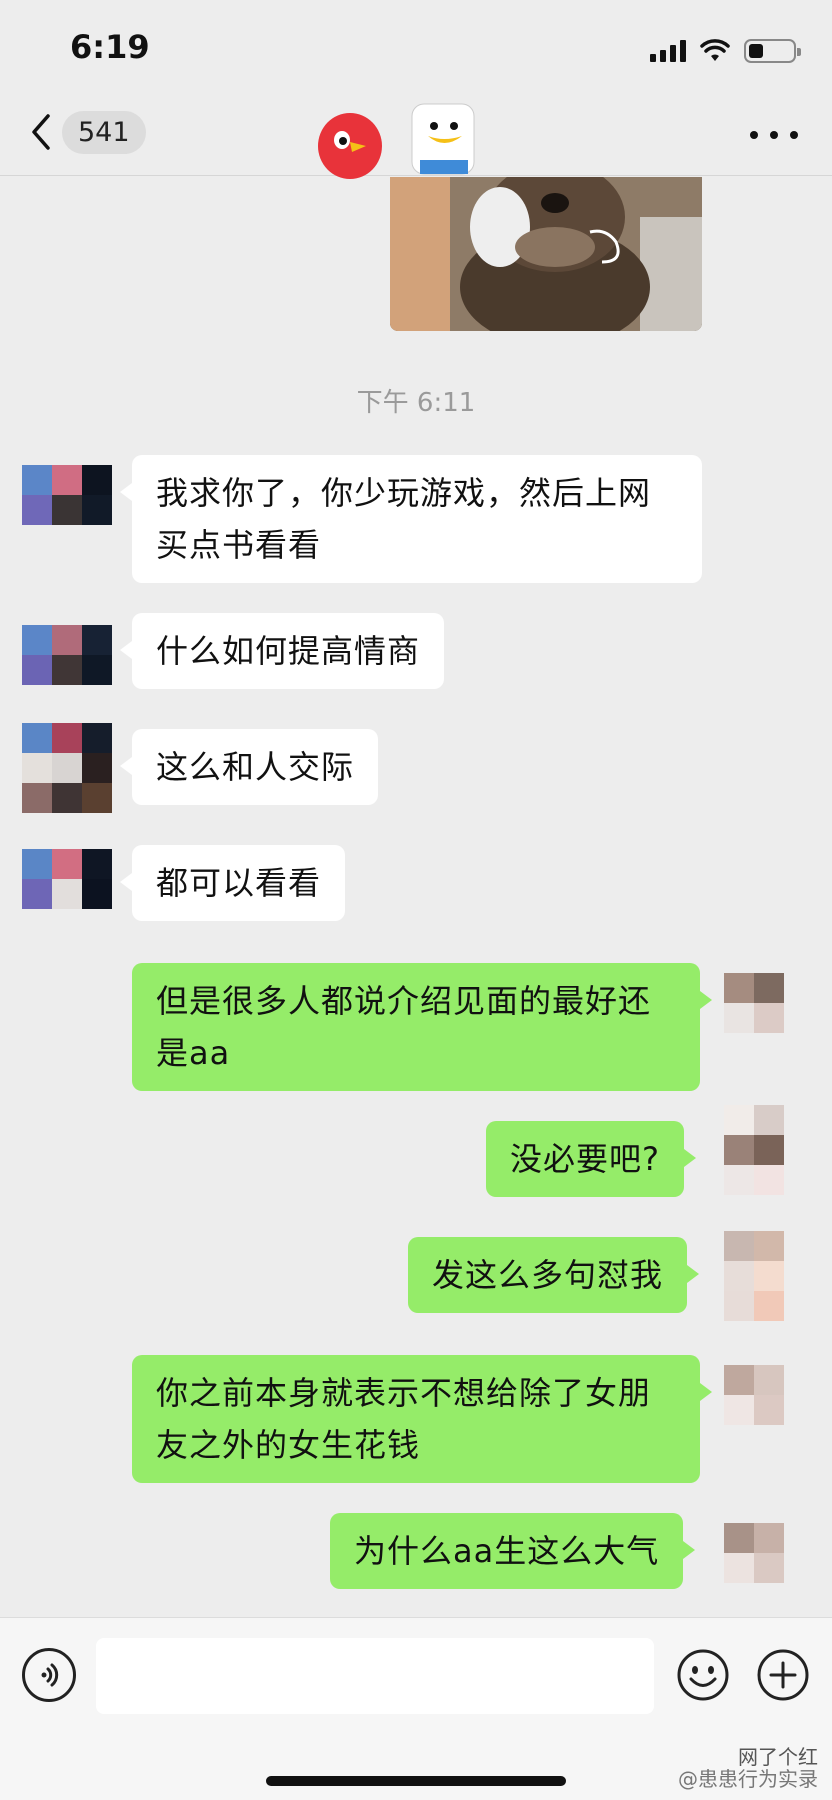  Describe the element at coordinates (668, 51) in the screenshot. I see `signal-icon` at that location.